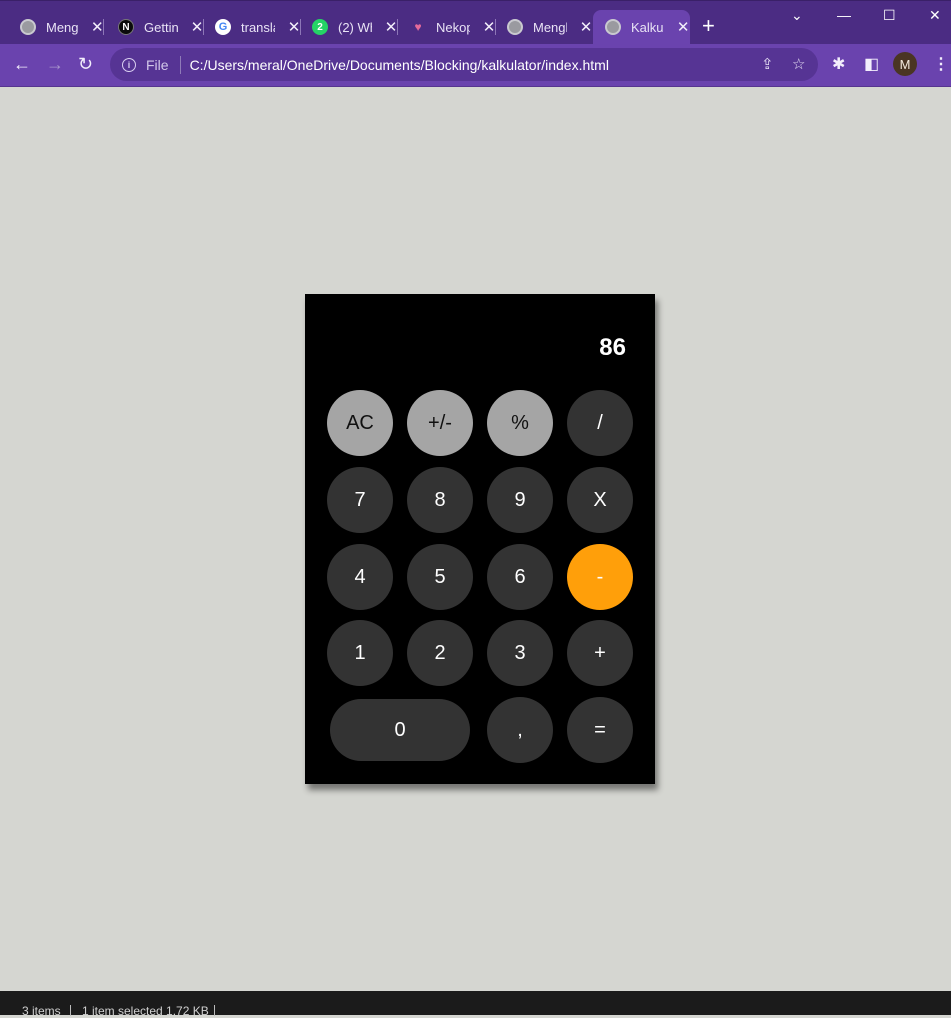 The height and width of the screenshot is (1018, 951). I want to click on digit-6-button: 6, so click(520, 577).